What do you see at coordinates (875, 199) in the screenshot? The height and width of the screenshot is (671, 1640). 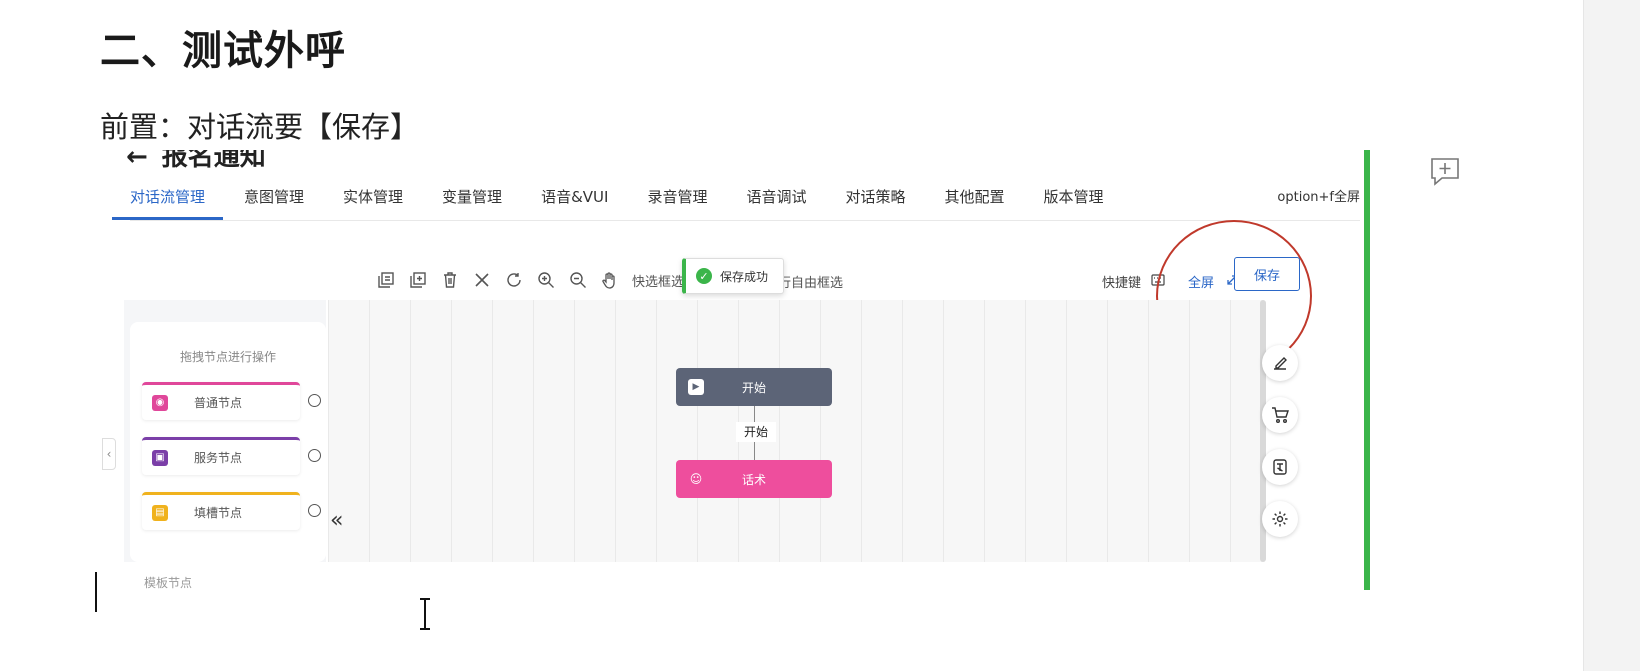 I see `tab-dialog-strategy: 对话策略` at bounding box center [875, 199].